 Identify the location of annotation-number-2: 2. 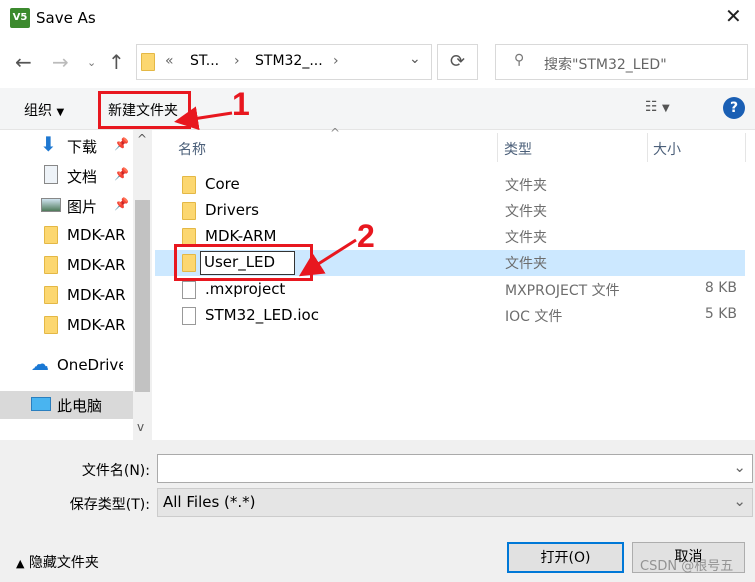
(366, 236).